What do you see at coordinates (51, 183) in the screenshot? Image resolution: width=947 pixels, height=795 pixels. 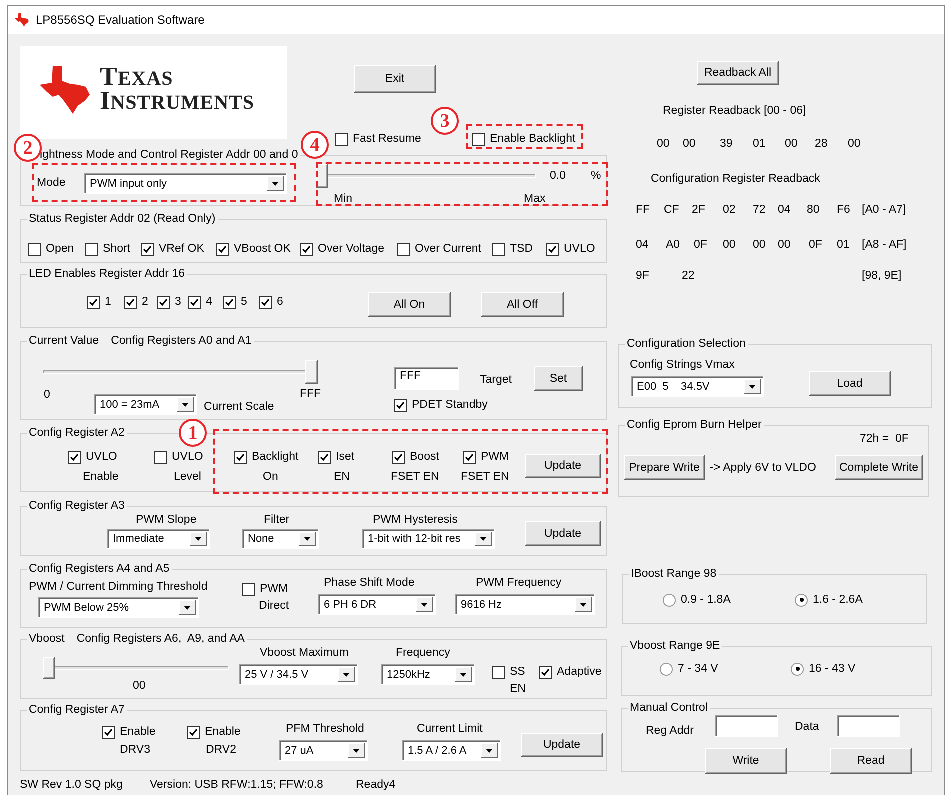 I see `field-label: Mode` at bounding box center [51, 183].